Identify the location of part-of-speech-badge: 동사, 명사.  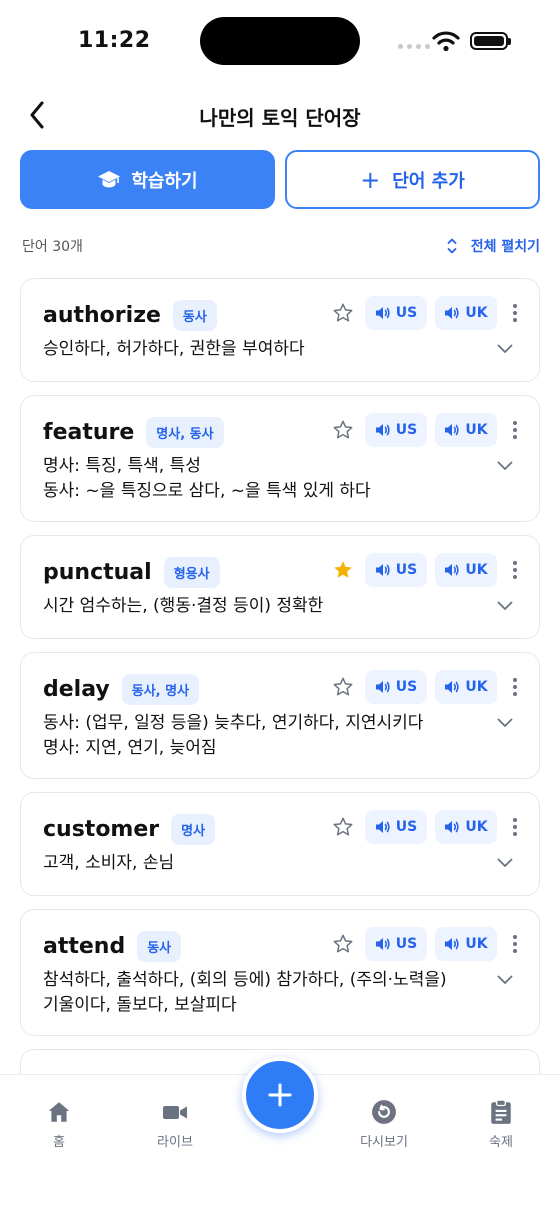
(160, 689).